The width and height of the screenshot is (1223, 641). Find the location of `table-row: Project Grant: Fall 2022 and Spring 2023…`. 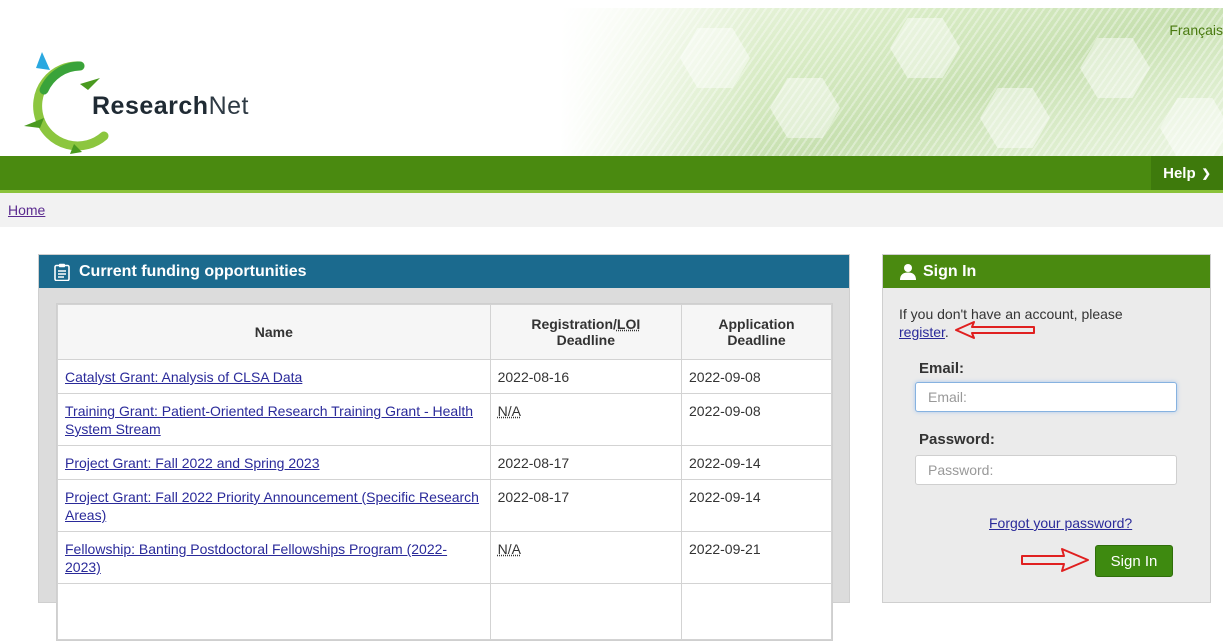

table-row: Project Grant: Fall 2022 and Spring 2023… is located at coordinates (444, 462).